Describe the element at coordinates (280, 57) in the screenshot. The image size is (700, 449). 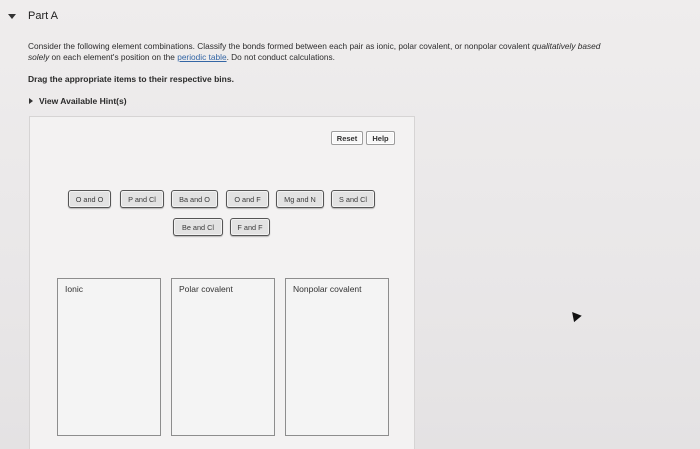
I see `question-line-2-end: . Do not conduct calculations.` at that location.